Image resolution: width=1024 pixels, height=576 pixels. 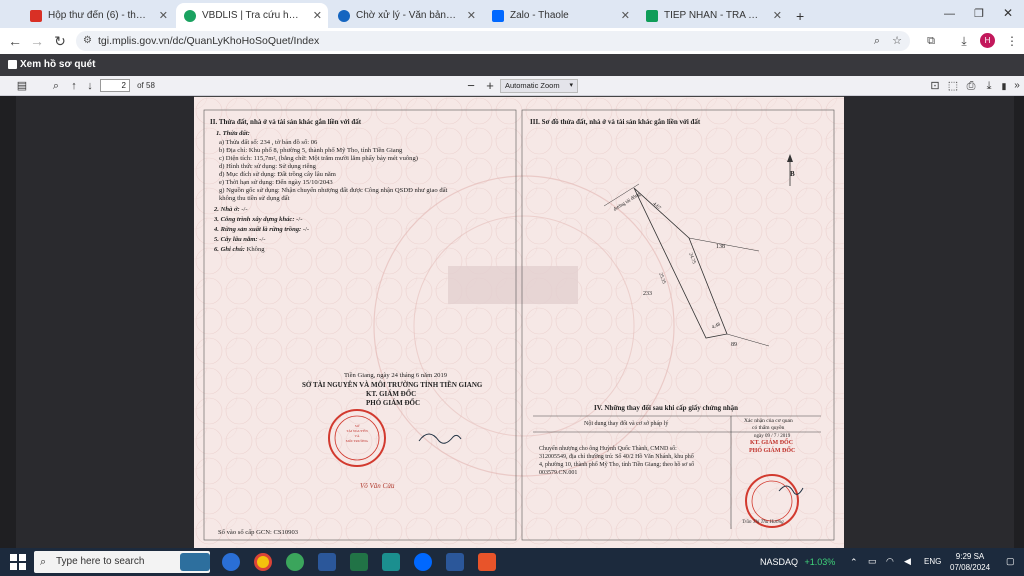 What do you see at coordinates (854, 562) in the screenshot?
I see `tray-chevron-icon: ⌃` at bounding box center [854, 562].